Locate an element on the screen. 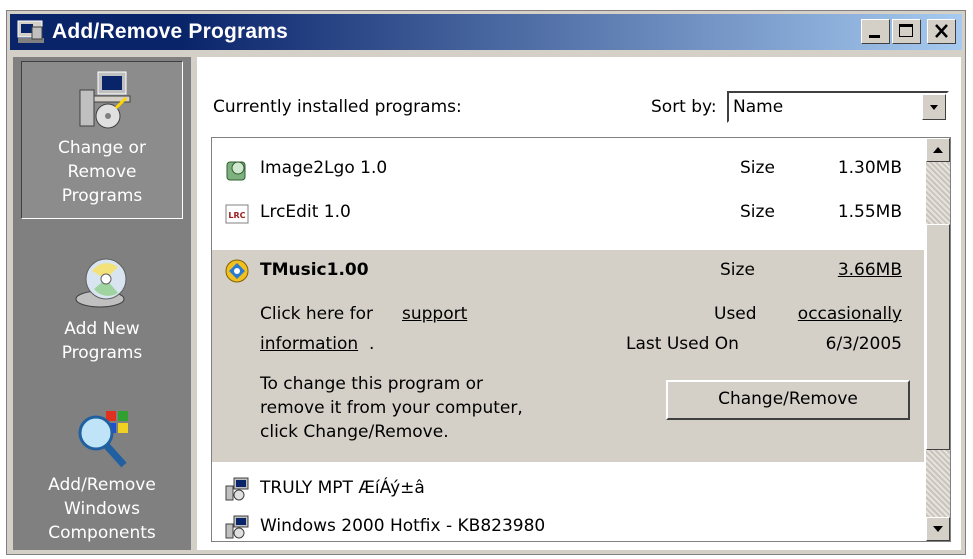  program-row-hotfix: Windows 2000 Hotfix - KB823980 is located at coordinates (568, 523).